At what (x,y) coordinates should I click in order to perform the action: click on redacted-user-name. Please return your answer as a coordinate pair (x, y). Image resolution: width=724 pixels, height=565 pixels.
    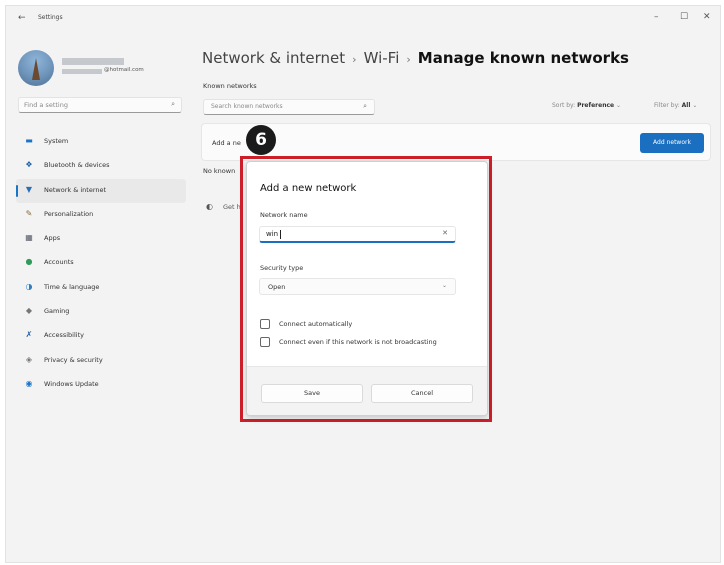
    Looking at the image, I should click on (93, 61).